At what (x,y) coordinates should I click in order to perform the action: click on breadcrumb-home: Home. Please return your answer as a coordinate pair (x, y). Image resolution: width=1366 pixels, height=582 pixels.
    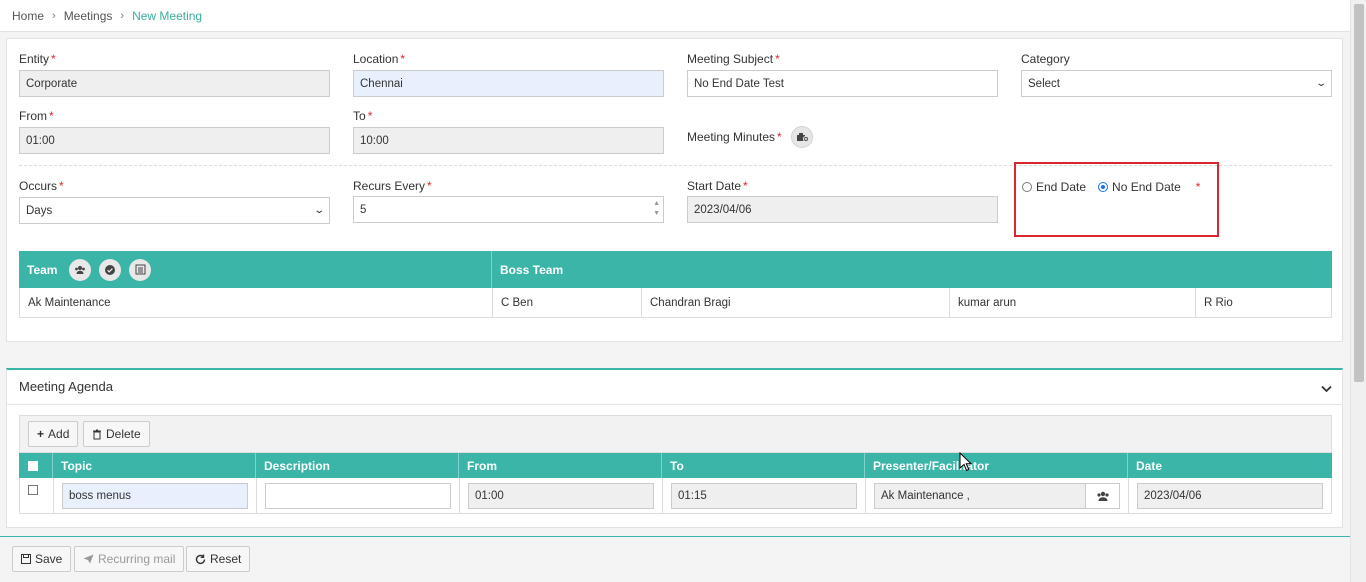
    Looking at the image, I should click on (28, 16).